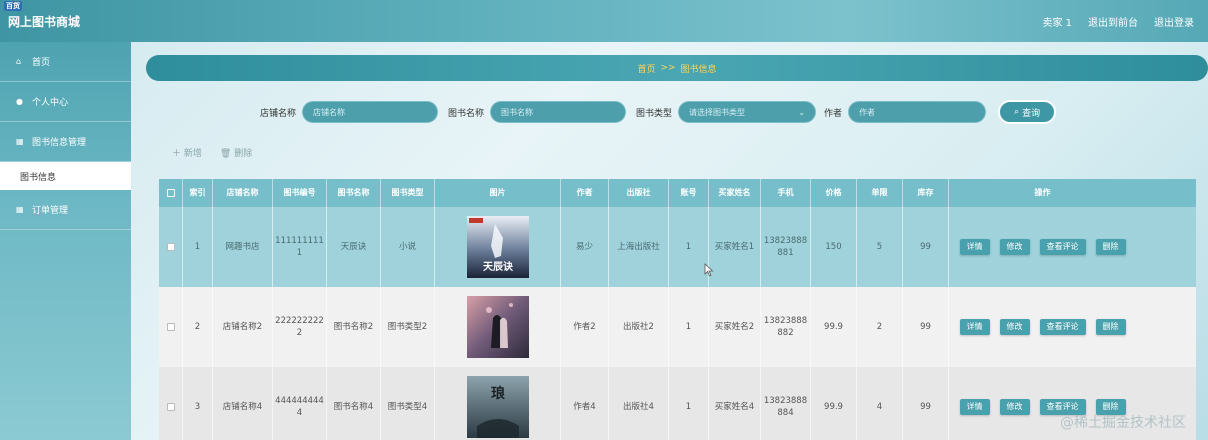 This screenshot has width=1208, height=440. Describe the element at coordinates (65, 142) in the screenshot. I see `sidebar-item-book-management: ▦ 图书信息管理` at that location.